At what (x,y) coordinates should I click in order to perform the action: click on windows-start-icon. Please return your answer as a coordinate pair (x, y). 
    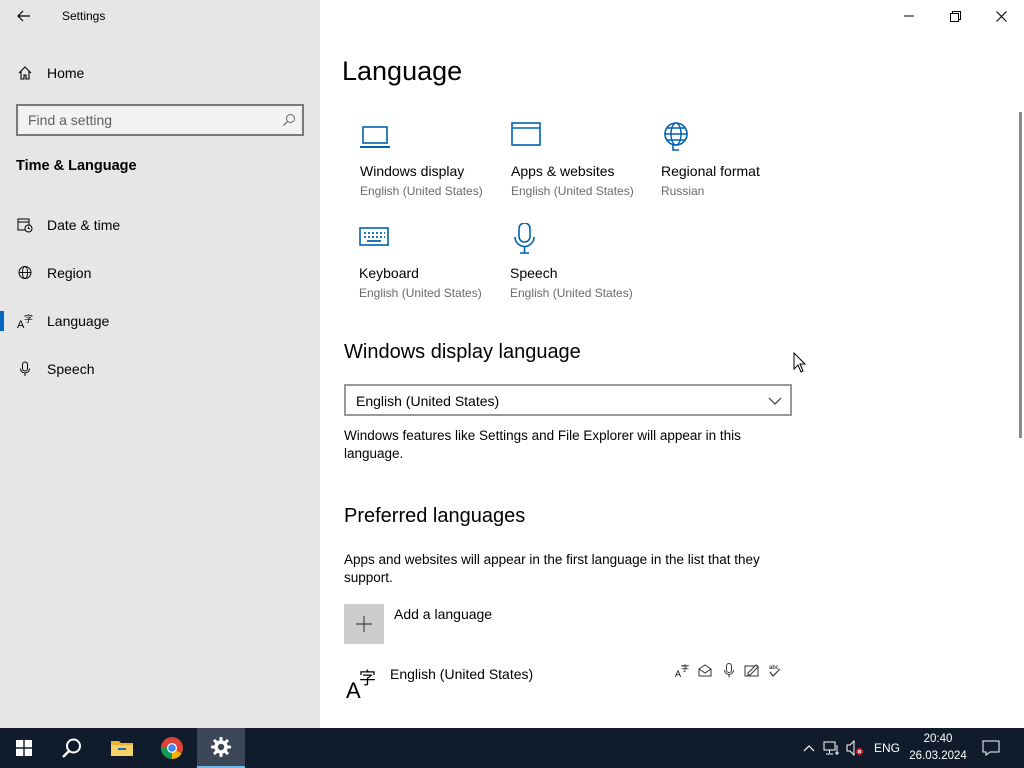
    Looking at the image, I should click on (24, 748).